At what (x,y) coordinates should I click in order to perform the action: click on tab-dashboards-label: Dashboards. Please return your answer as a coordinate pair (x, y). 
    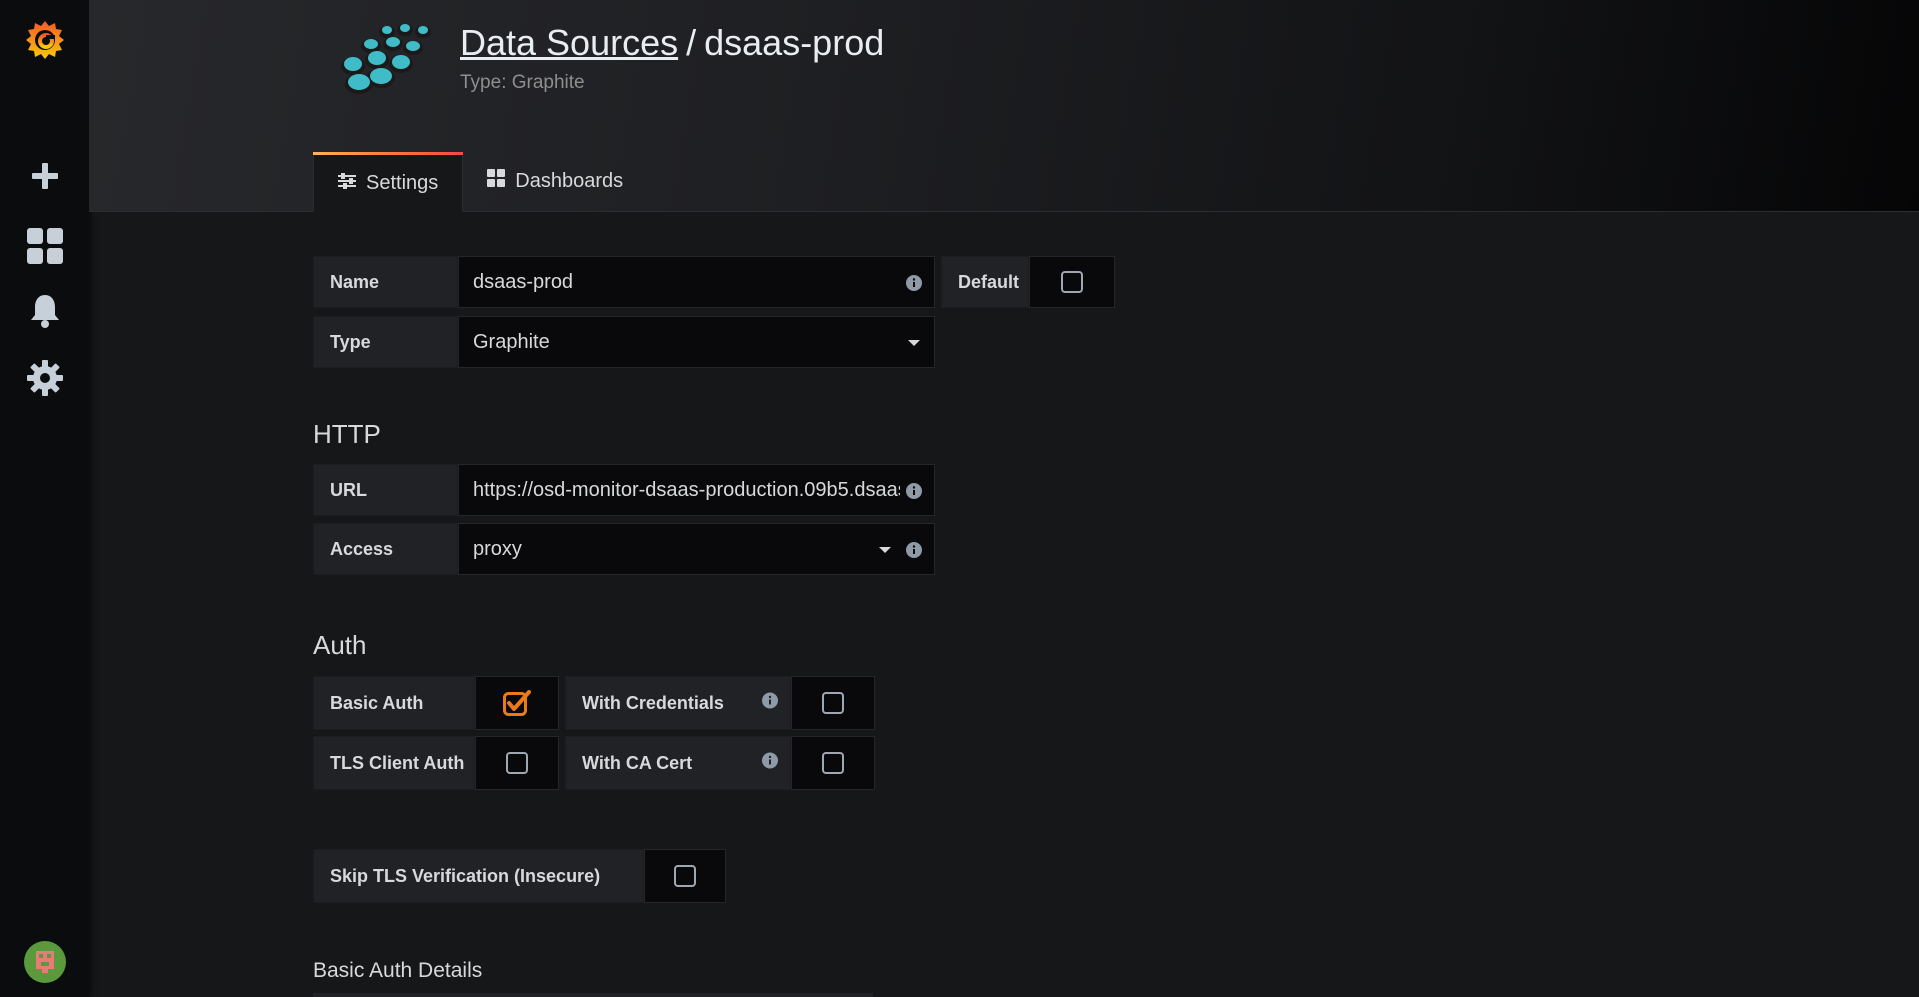
    Looking at the image, I should click on (569, 180).